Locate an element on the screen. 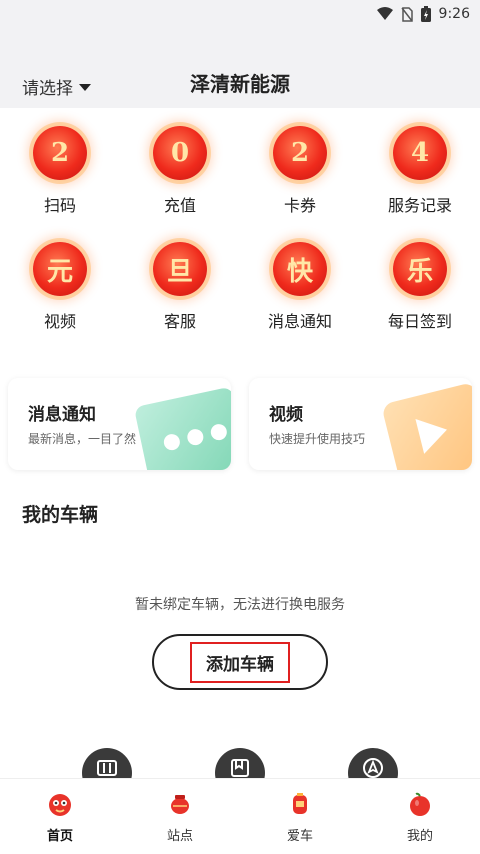 Image resolution: width=480 pixels, height=854 pixels. grid-item-notifications: 快 消息通知 is located at coordinates (300, 287).